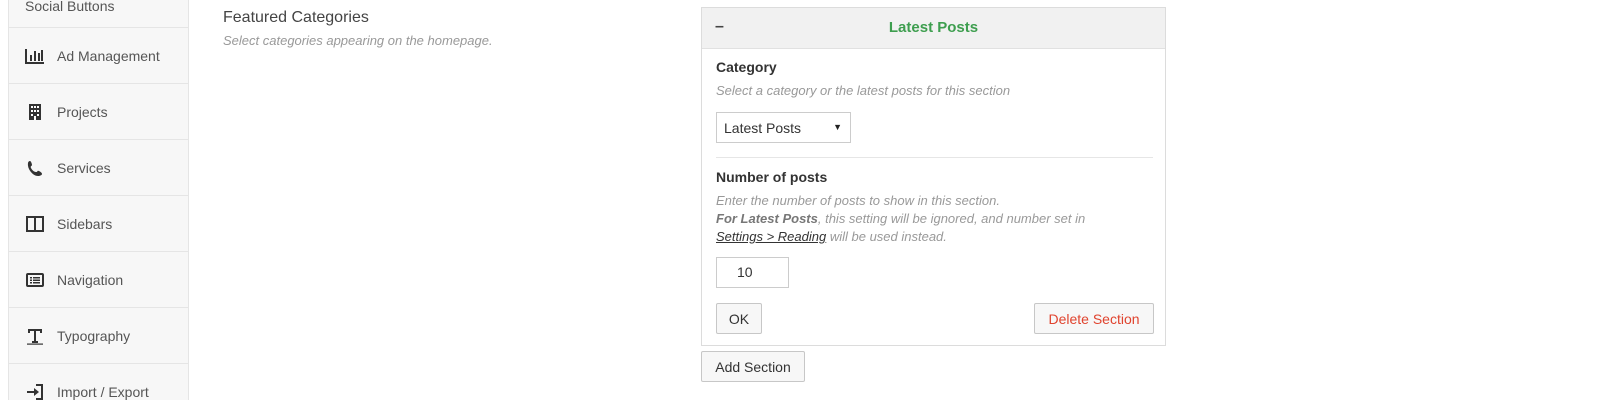 The width and height of the screenshot is (1600, 400). What do you see at coordinates (886, 236) in the screenshot?
I see `posts-hint-end: will be used instead.` at bounding box center [886, 236].